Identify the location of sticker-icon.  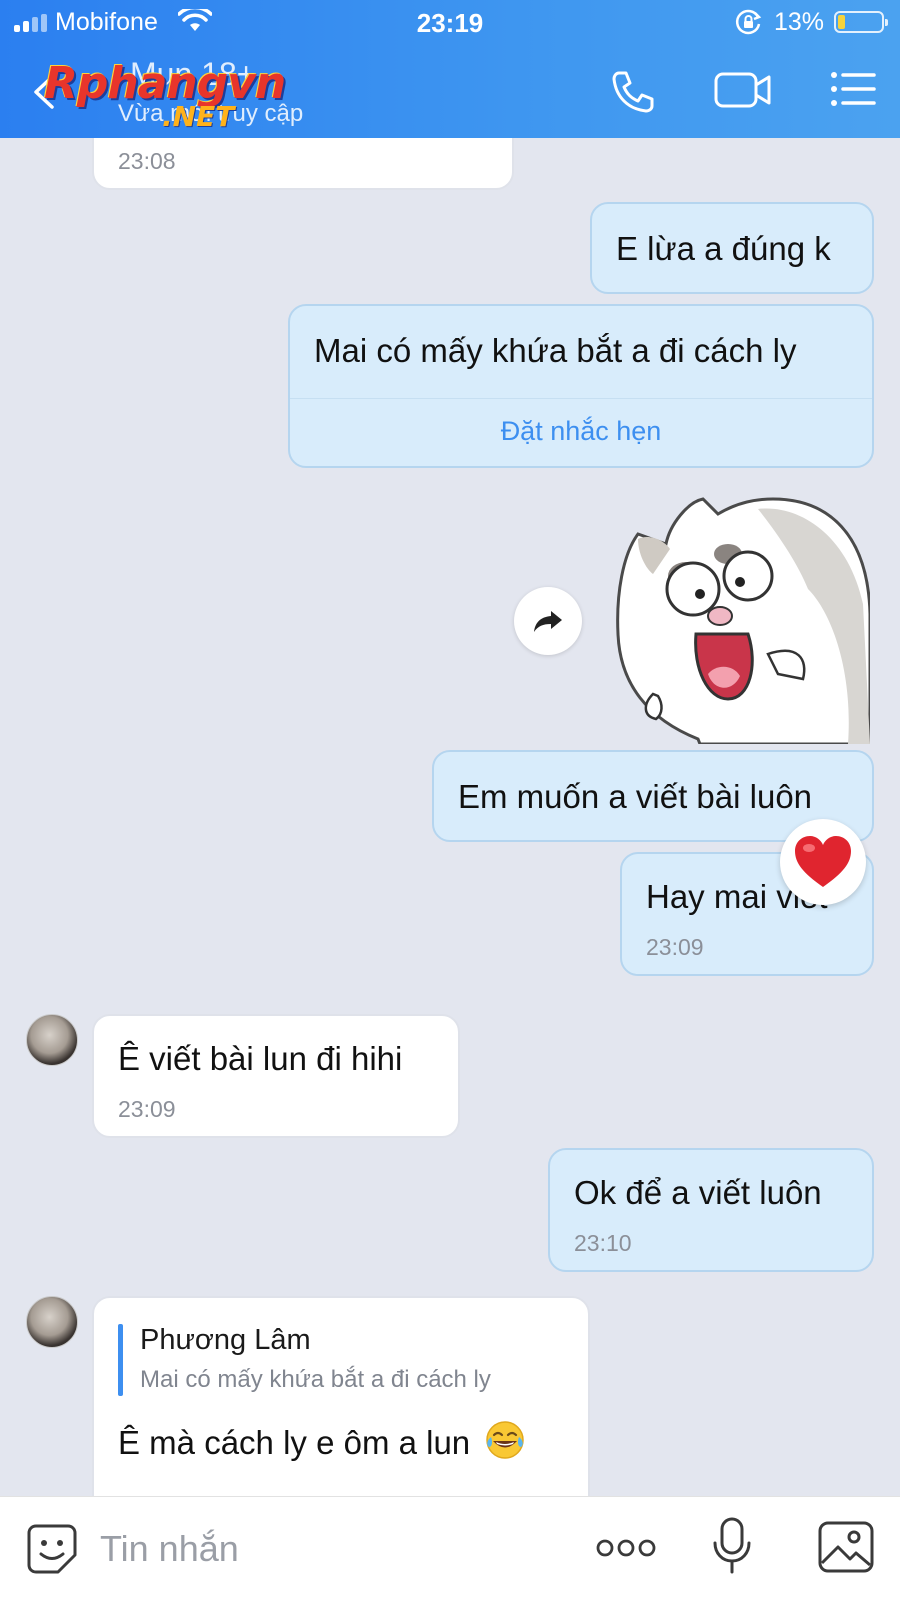
(52, 1549).